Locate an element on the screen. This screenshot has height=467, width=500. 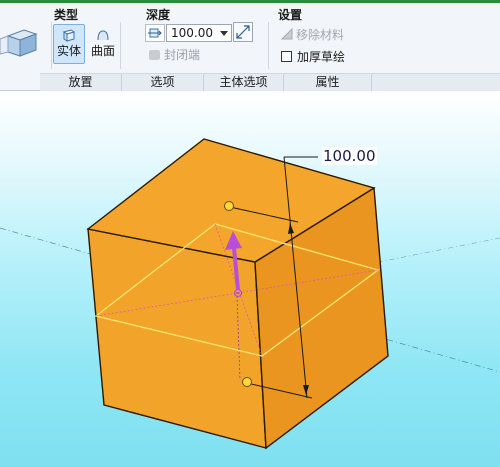
direction-origin-dot is located at coordinates (238, 293).